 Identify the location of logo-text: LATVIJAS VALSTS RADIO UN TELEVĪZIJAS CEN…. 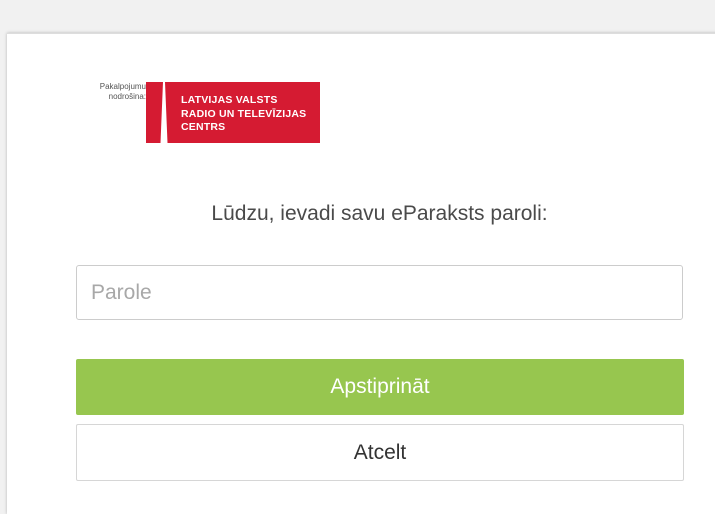
(243, 114).